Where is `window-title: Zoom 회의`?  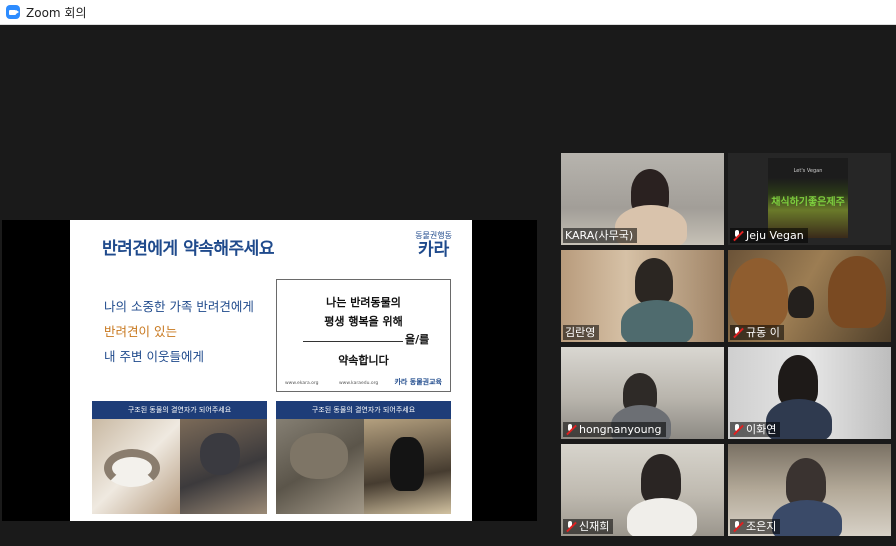
window-title: Zoom 회의 is located at coordinates (56, 12).